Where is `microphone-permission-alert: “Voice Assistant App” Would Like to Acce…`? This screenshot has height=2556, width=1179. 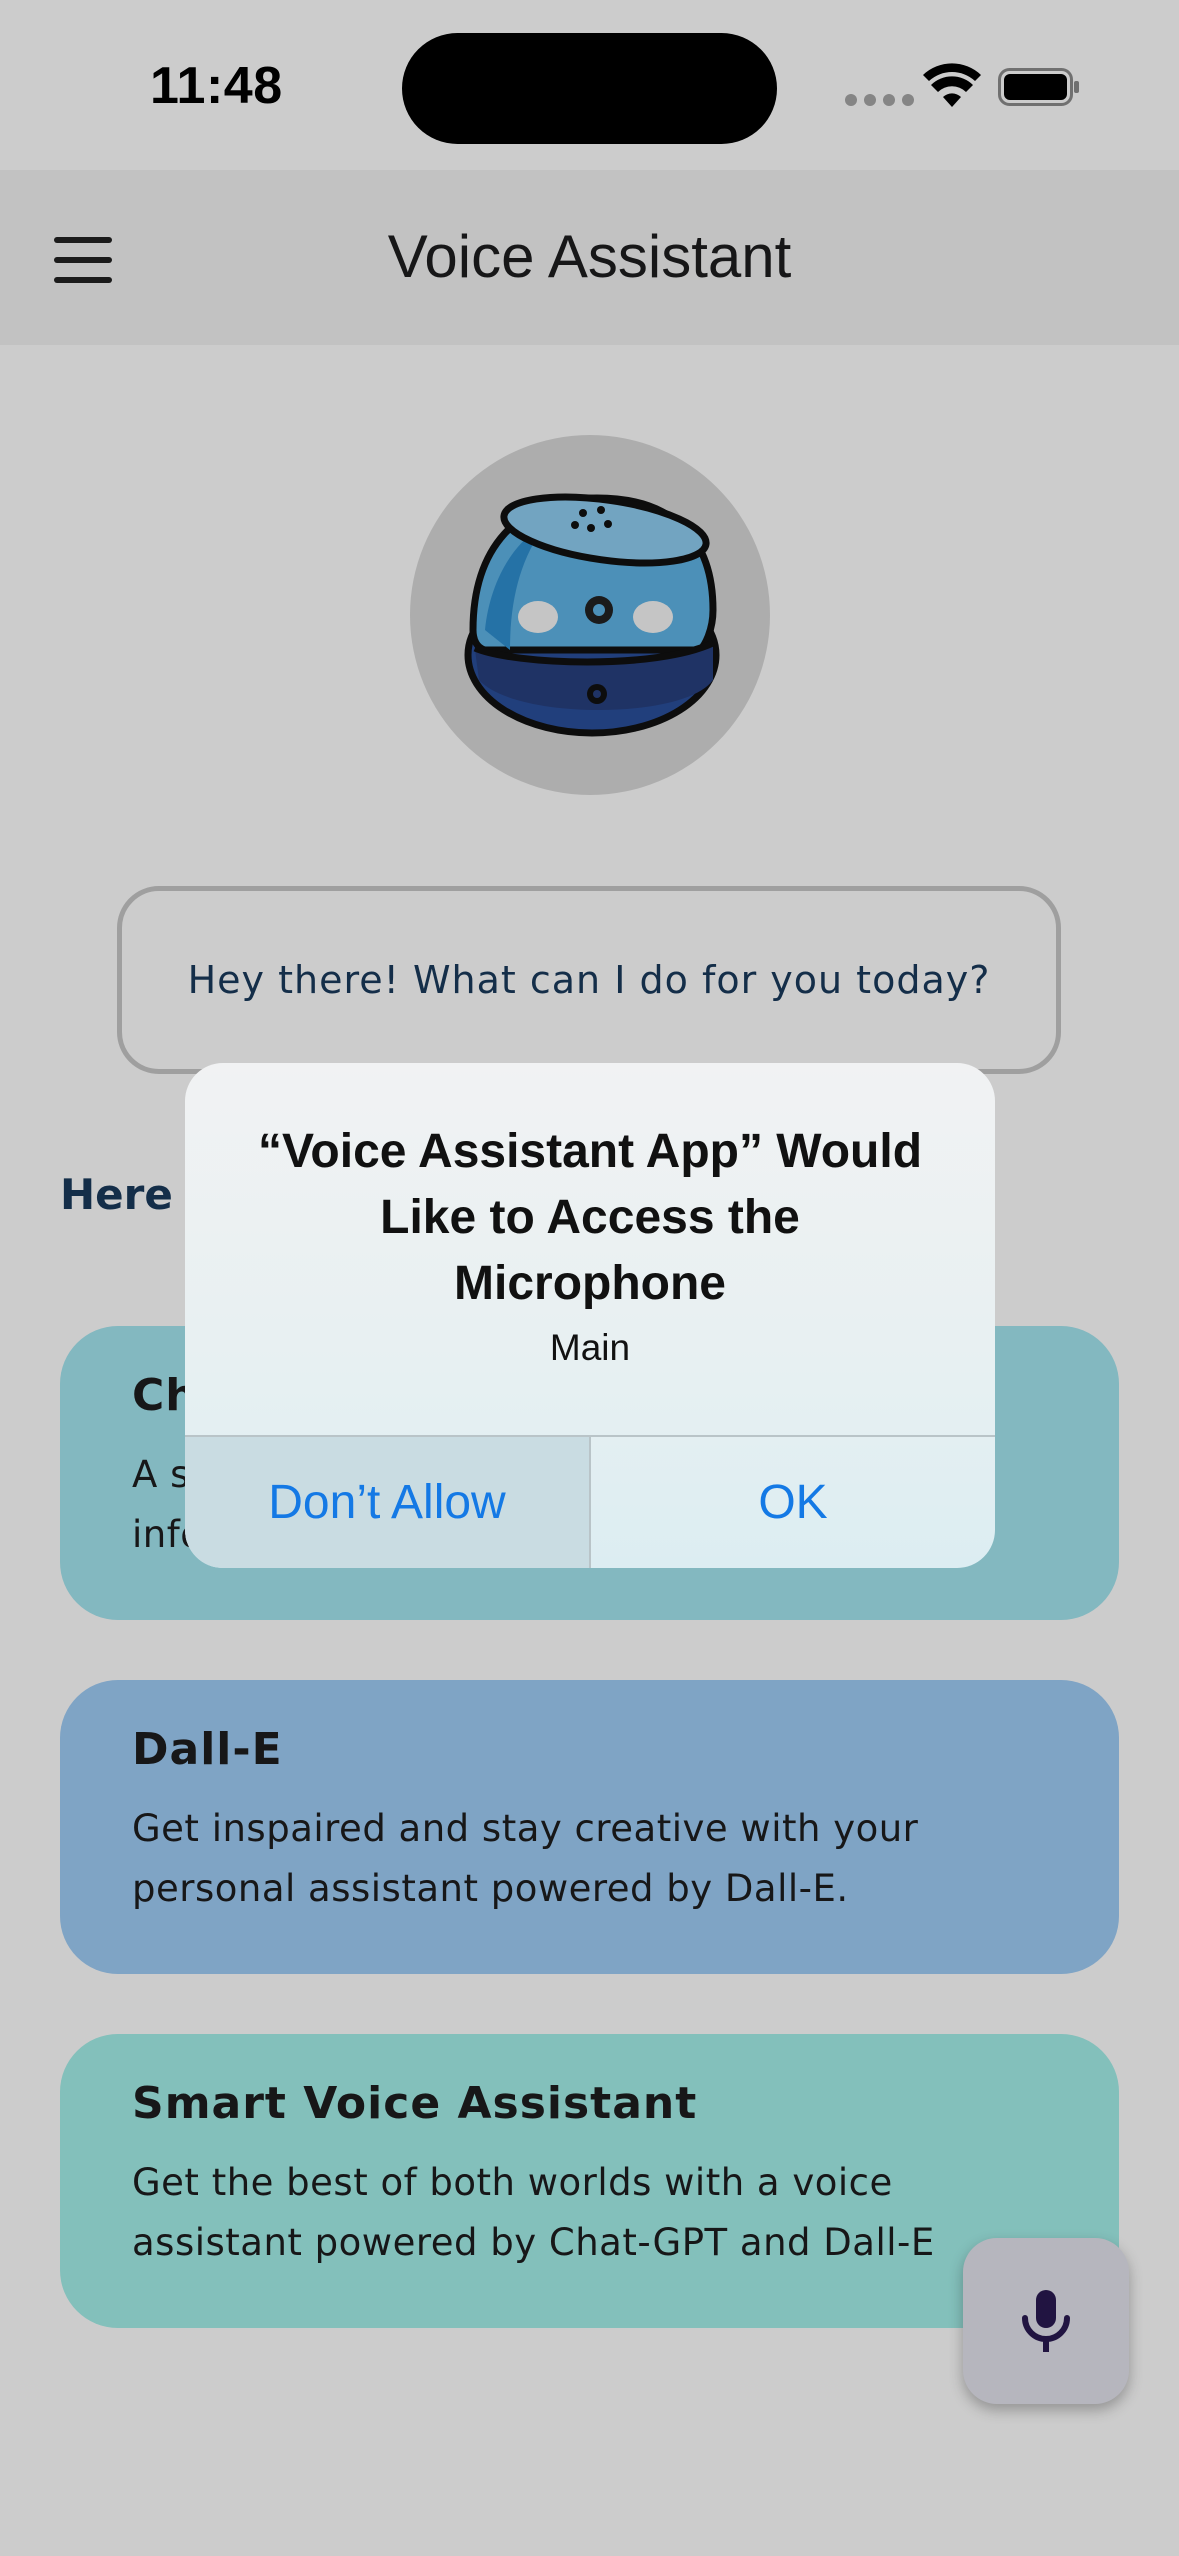
microphone-permission-alert: “Voice Assistant App” Would Like to Acce… is located at coordinates (590, 1315).